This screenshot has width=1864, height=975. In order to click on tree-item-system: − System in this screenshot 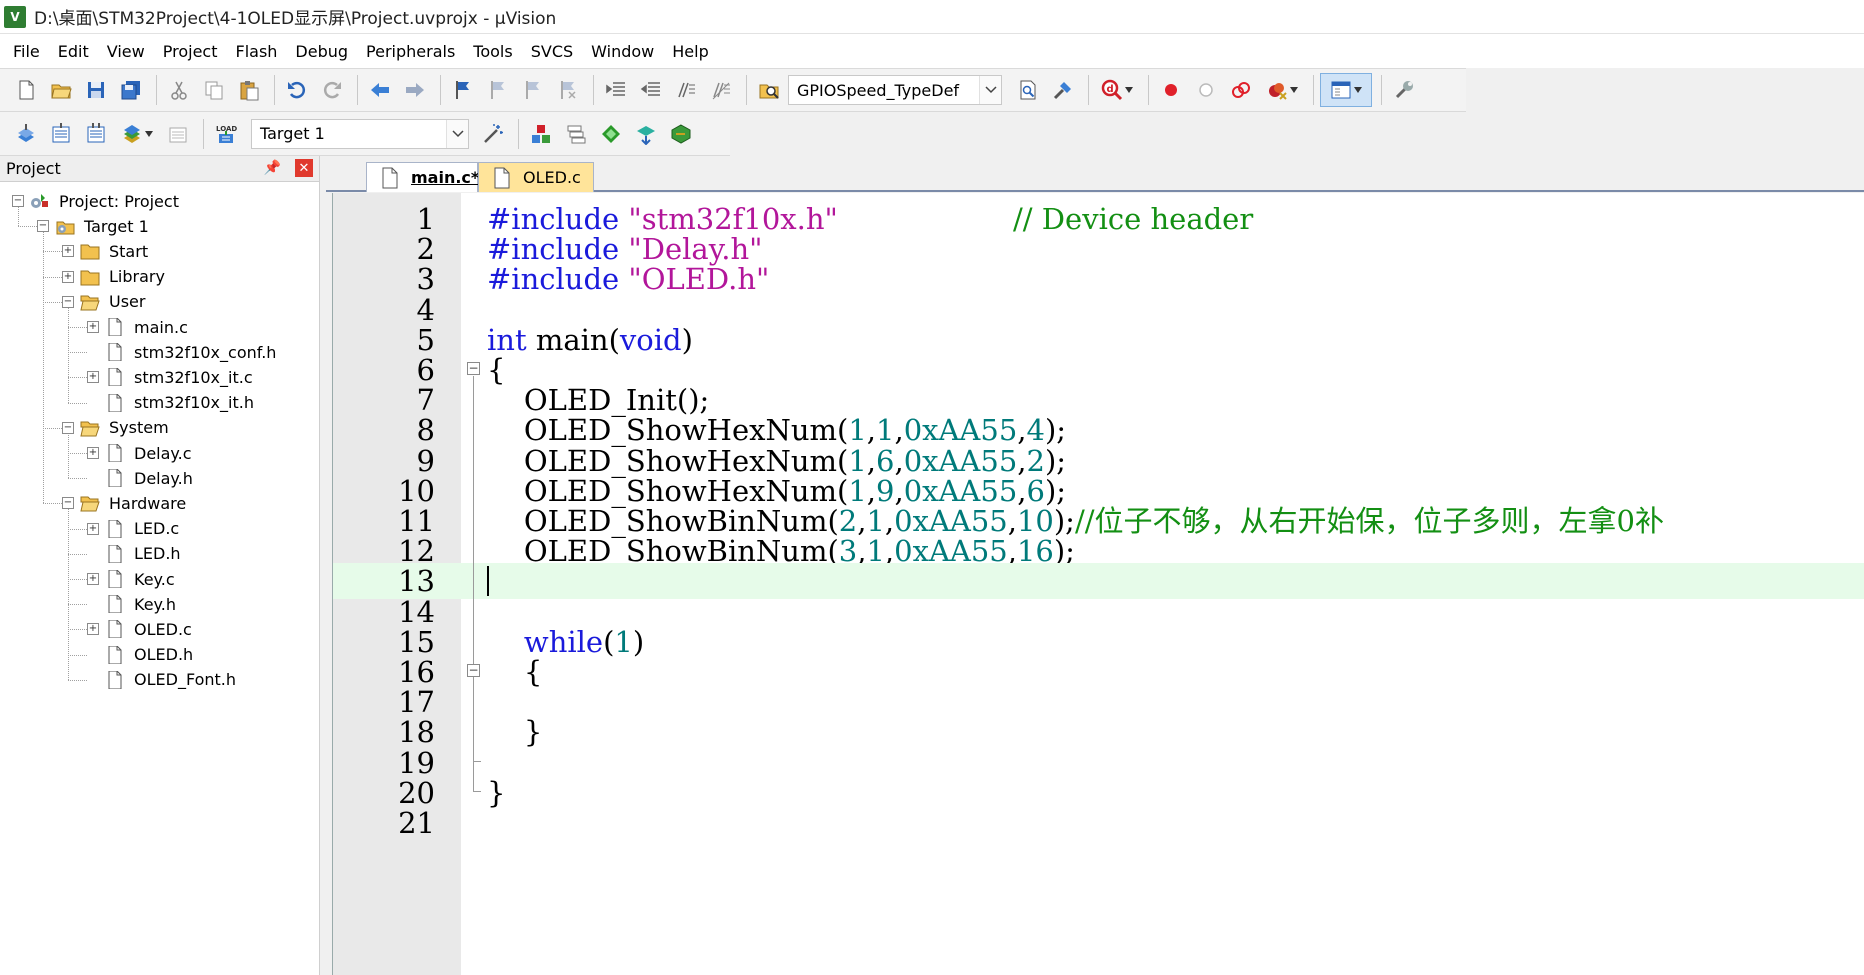, I will do `click(115, 428)`.